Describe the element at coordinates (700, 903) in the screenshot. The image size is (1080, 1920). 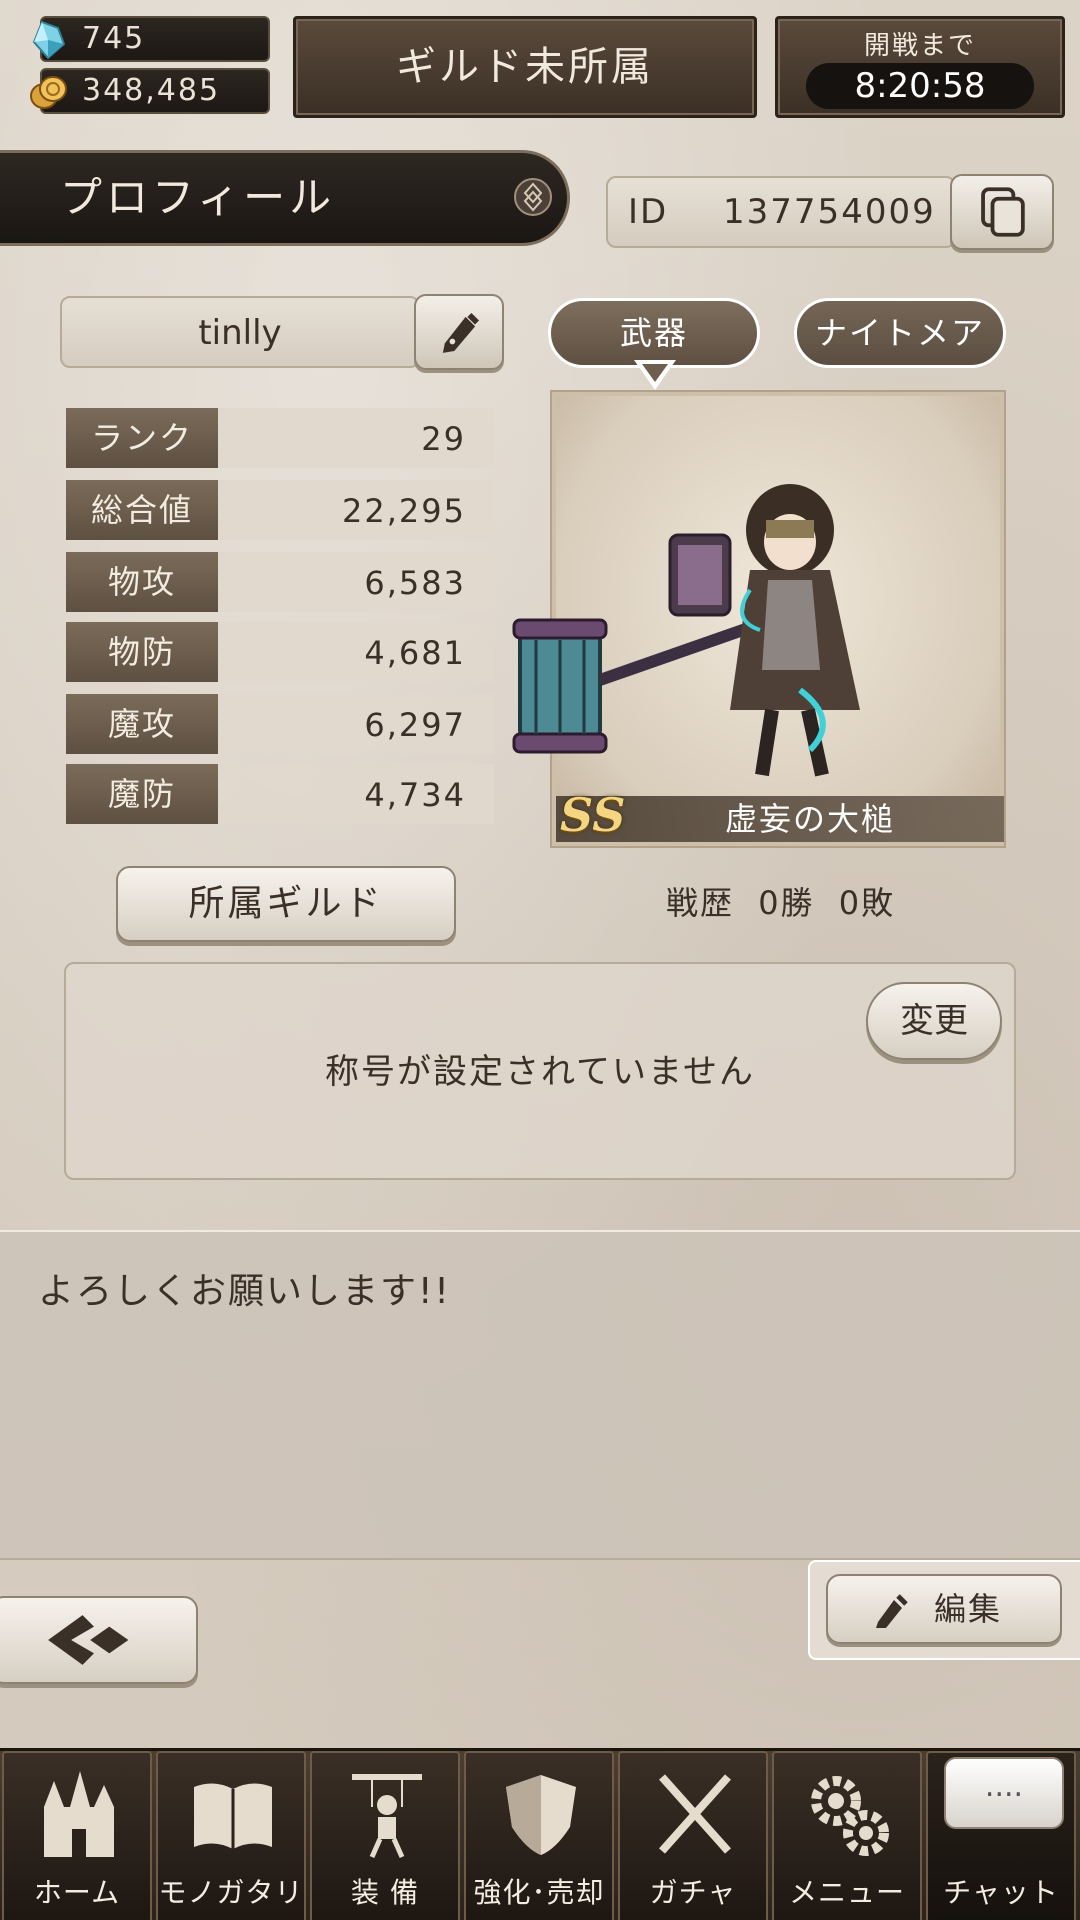
I see `record-label: 戦歴` at that location.